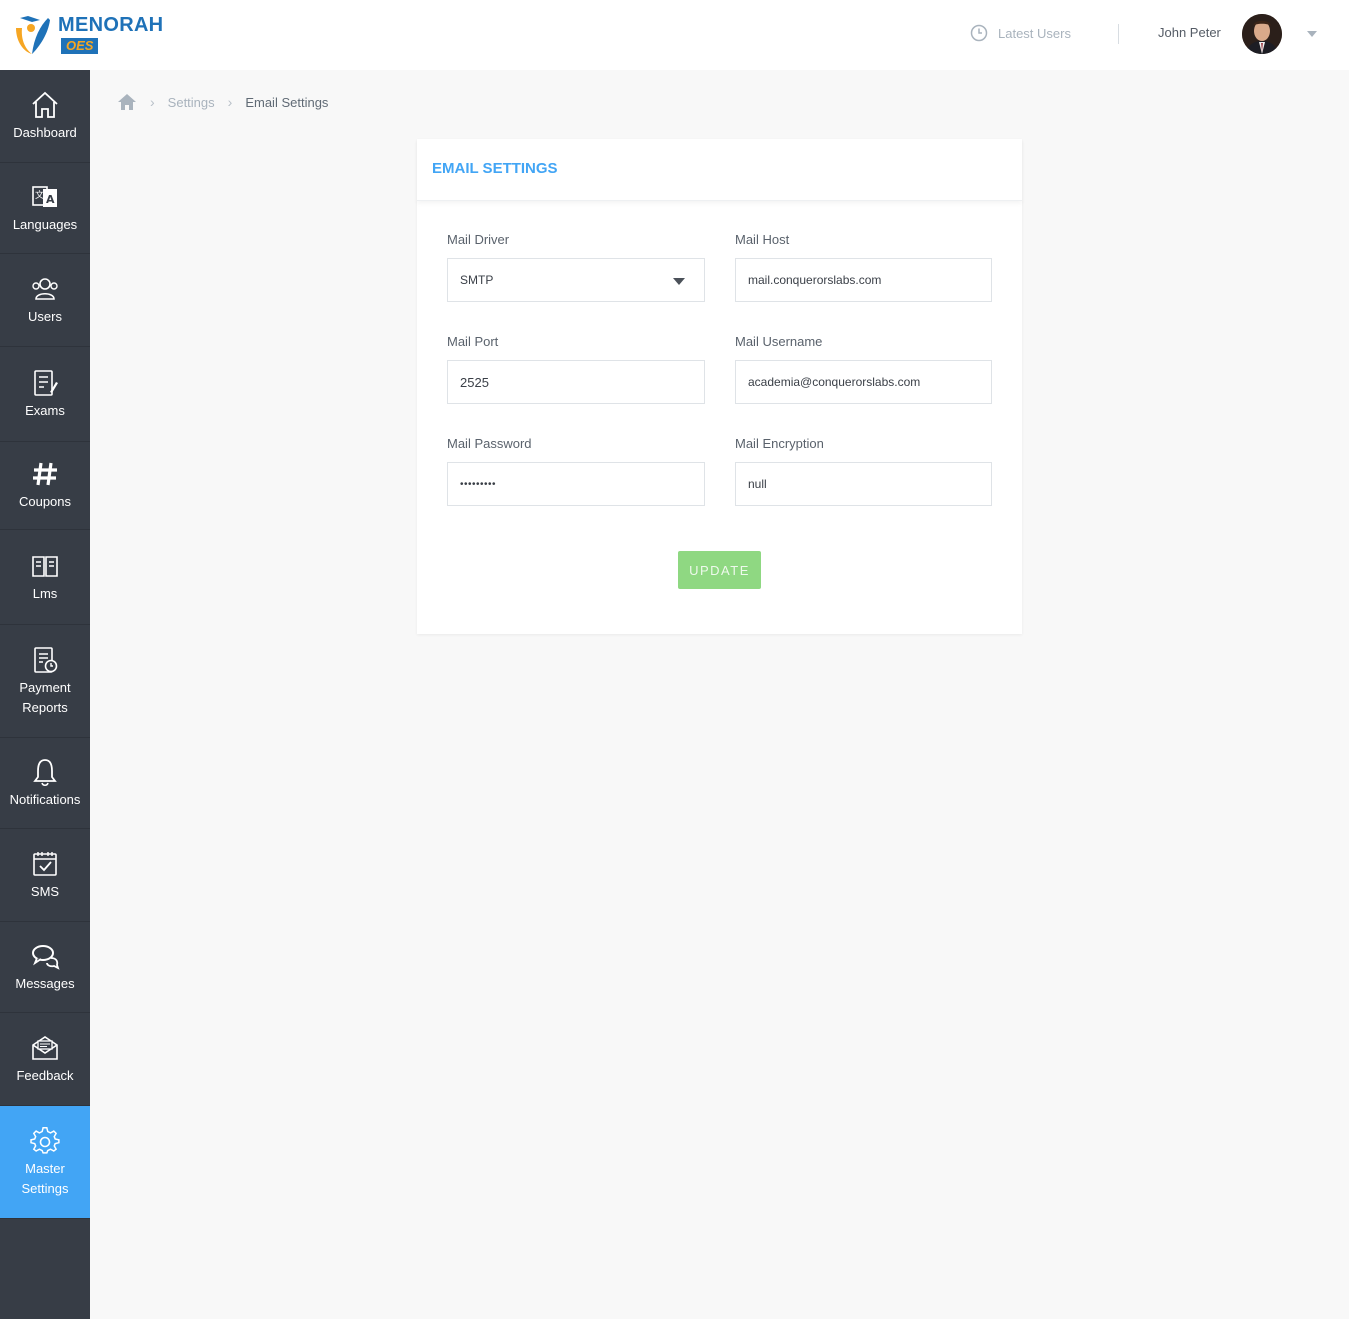  I want to click on translate-icon: A文, so click(45, 197).